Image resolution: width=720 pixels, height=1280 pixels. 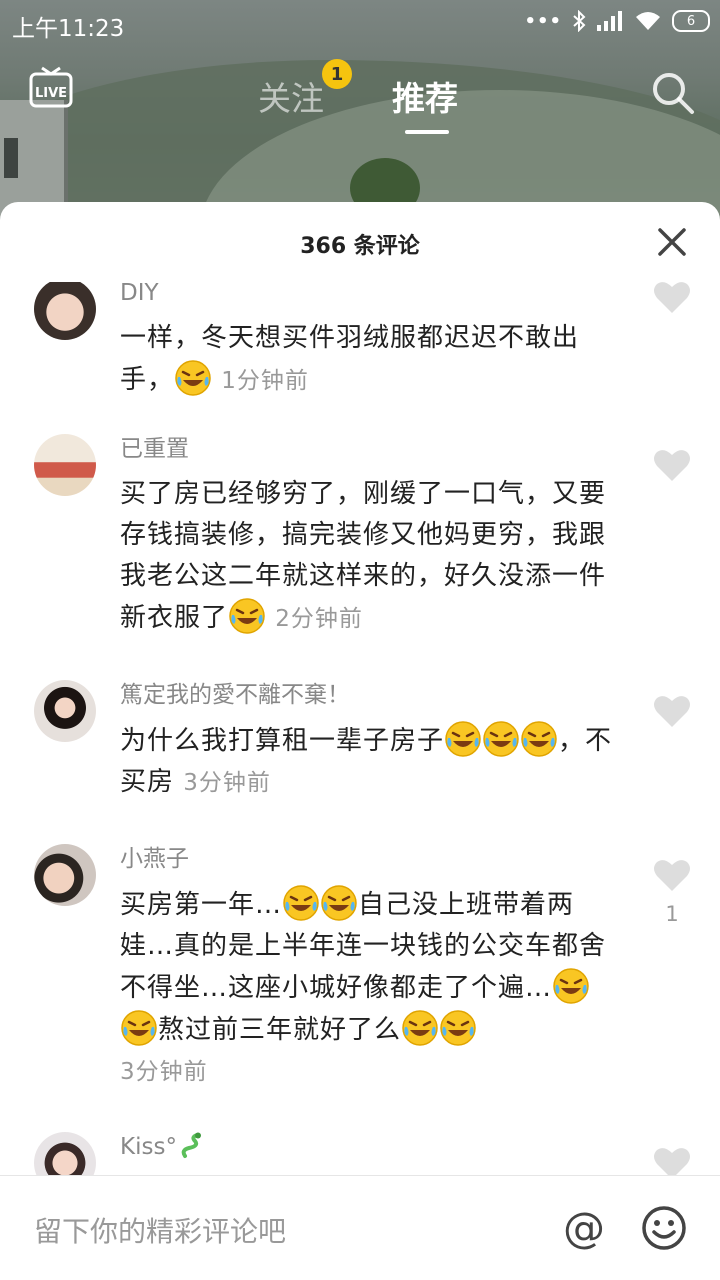 What do you see at coordinates (319, 619) in the screenshot?
I see `comment-time: 2分钟前` at bounding box center [319, 619].